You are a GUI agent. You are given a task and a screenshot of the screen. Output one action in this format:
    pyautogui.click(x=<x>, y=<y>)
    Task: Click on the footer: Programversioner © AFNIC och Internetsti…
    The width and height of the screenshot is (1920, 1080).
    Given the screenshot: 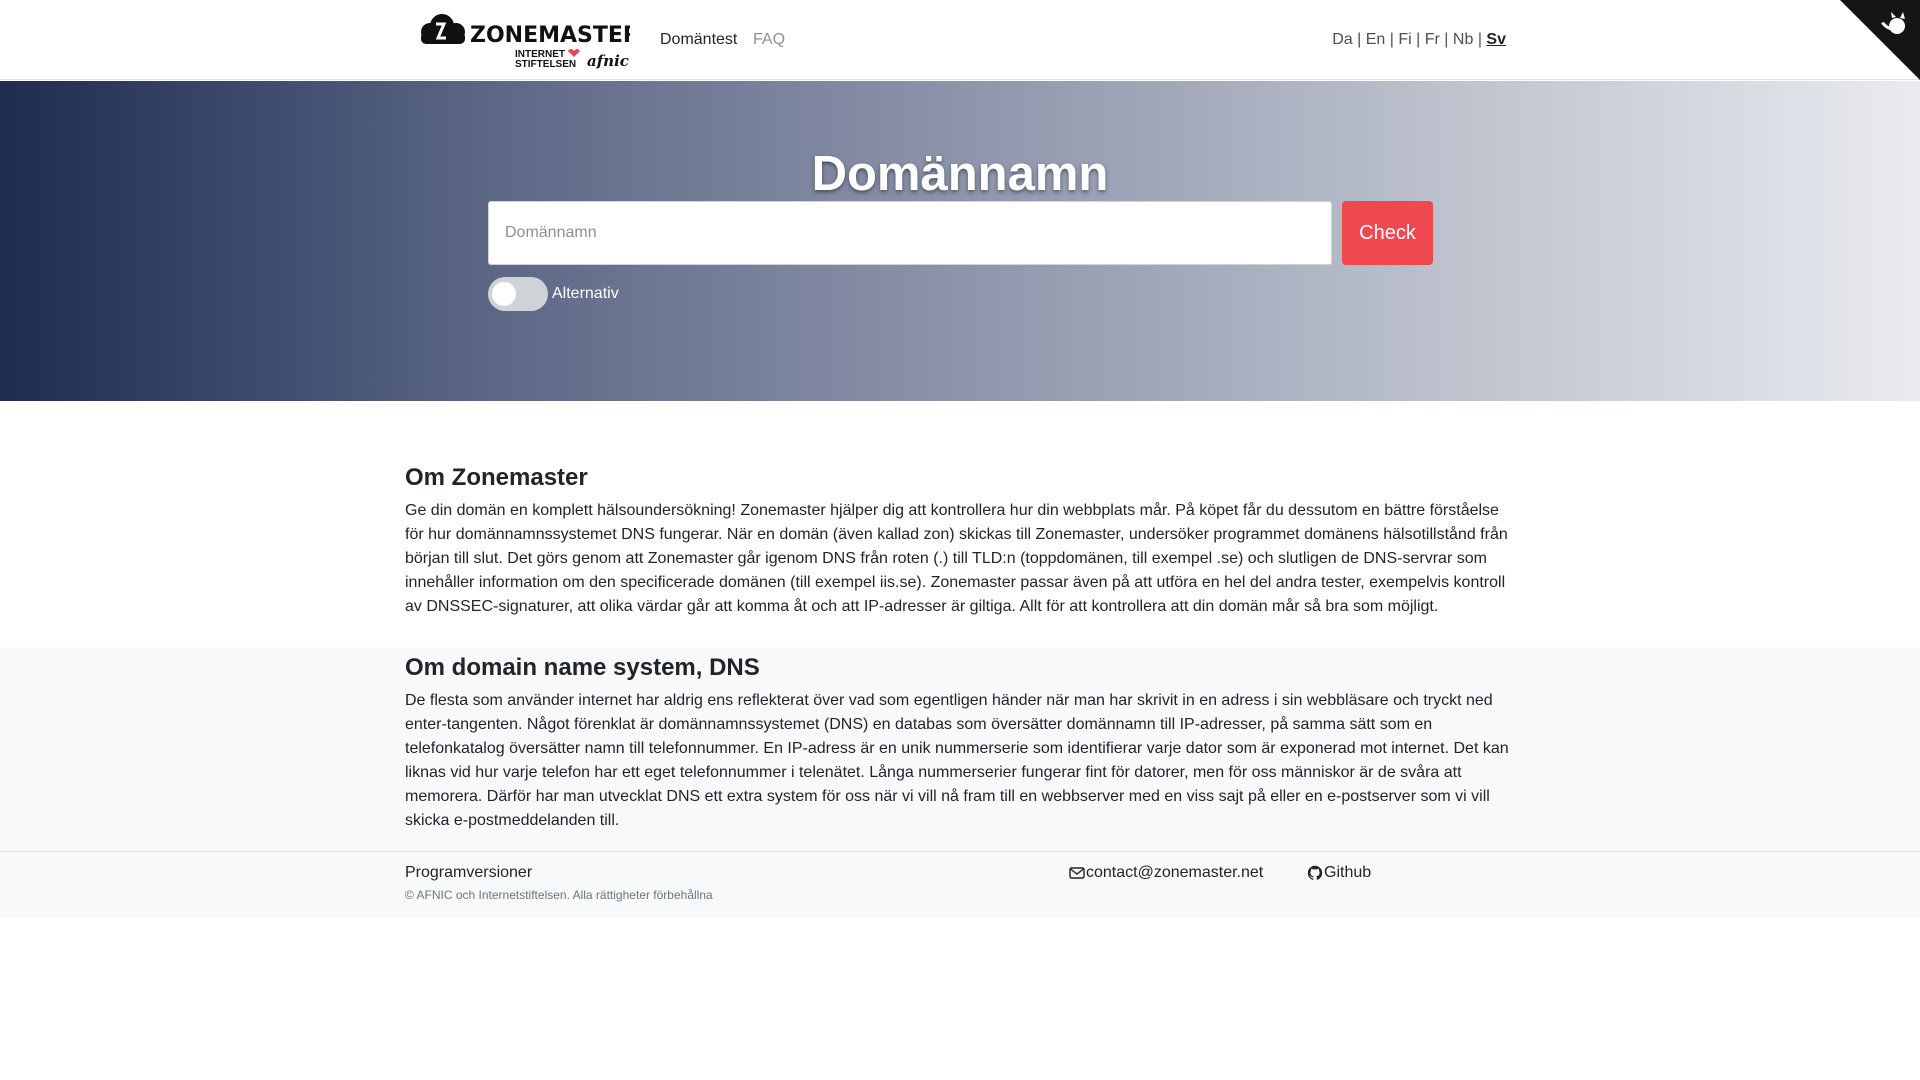 What is the action you would take?
    pyautogui.click(x=960, y=884)
    